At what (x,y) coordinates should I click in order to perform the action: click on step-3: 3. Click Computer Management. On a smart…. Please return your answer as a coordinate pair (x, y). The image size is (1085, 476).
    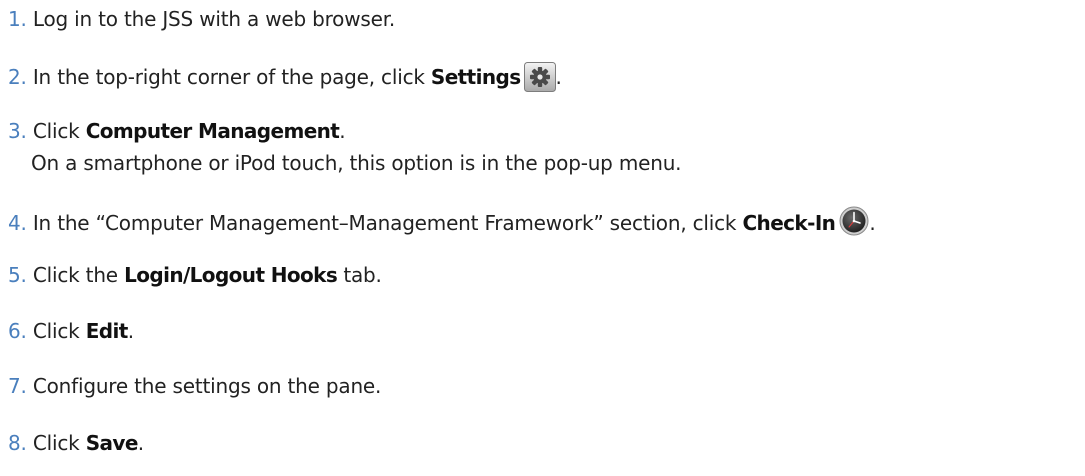
    Looking at the image, I should click on (345, 147).